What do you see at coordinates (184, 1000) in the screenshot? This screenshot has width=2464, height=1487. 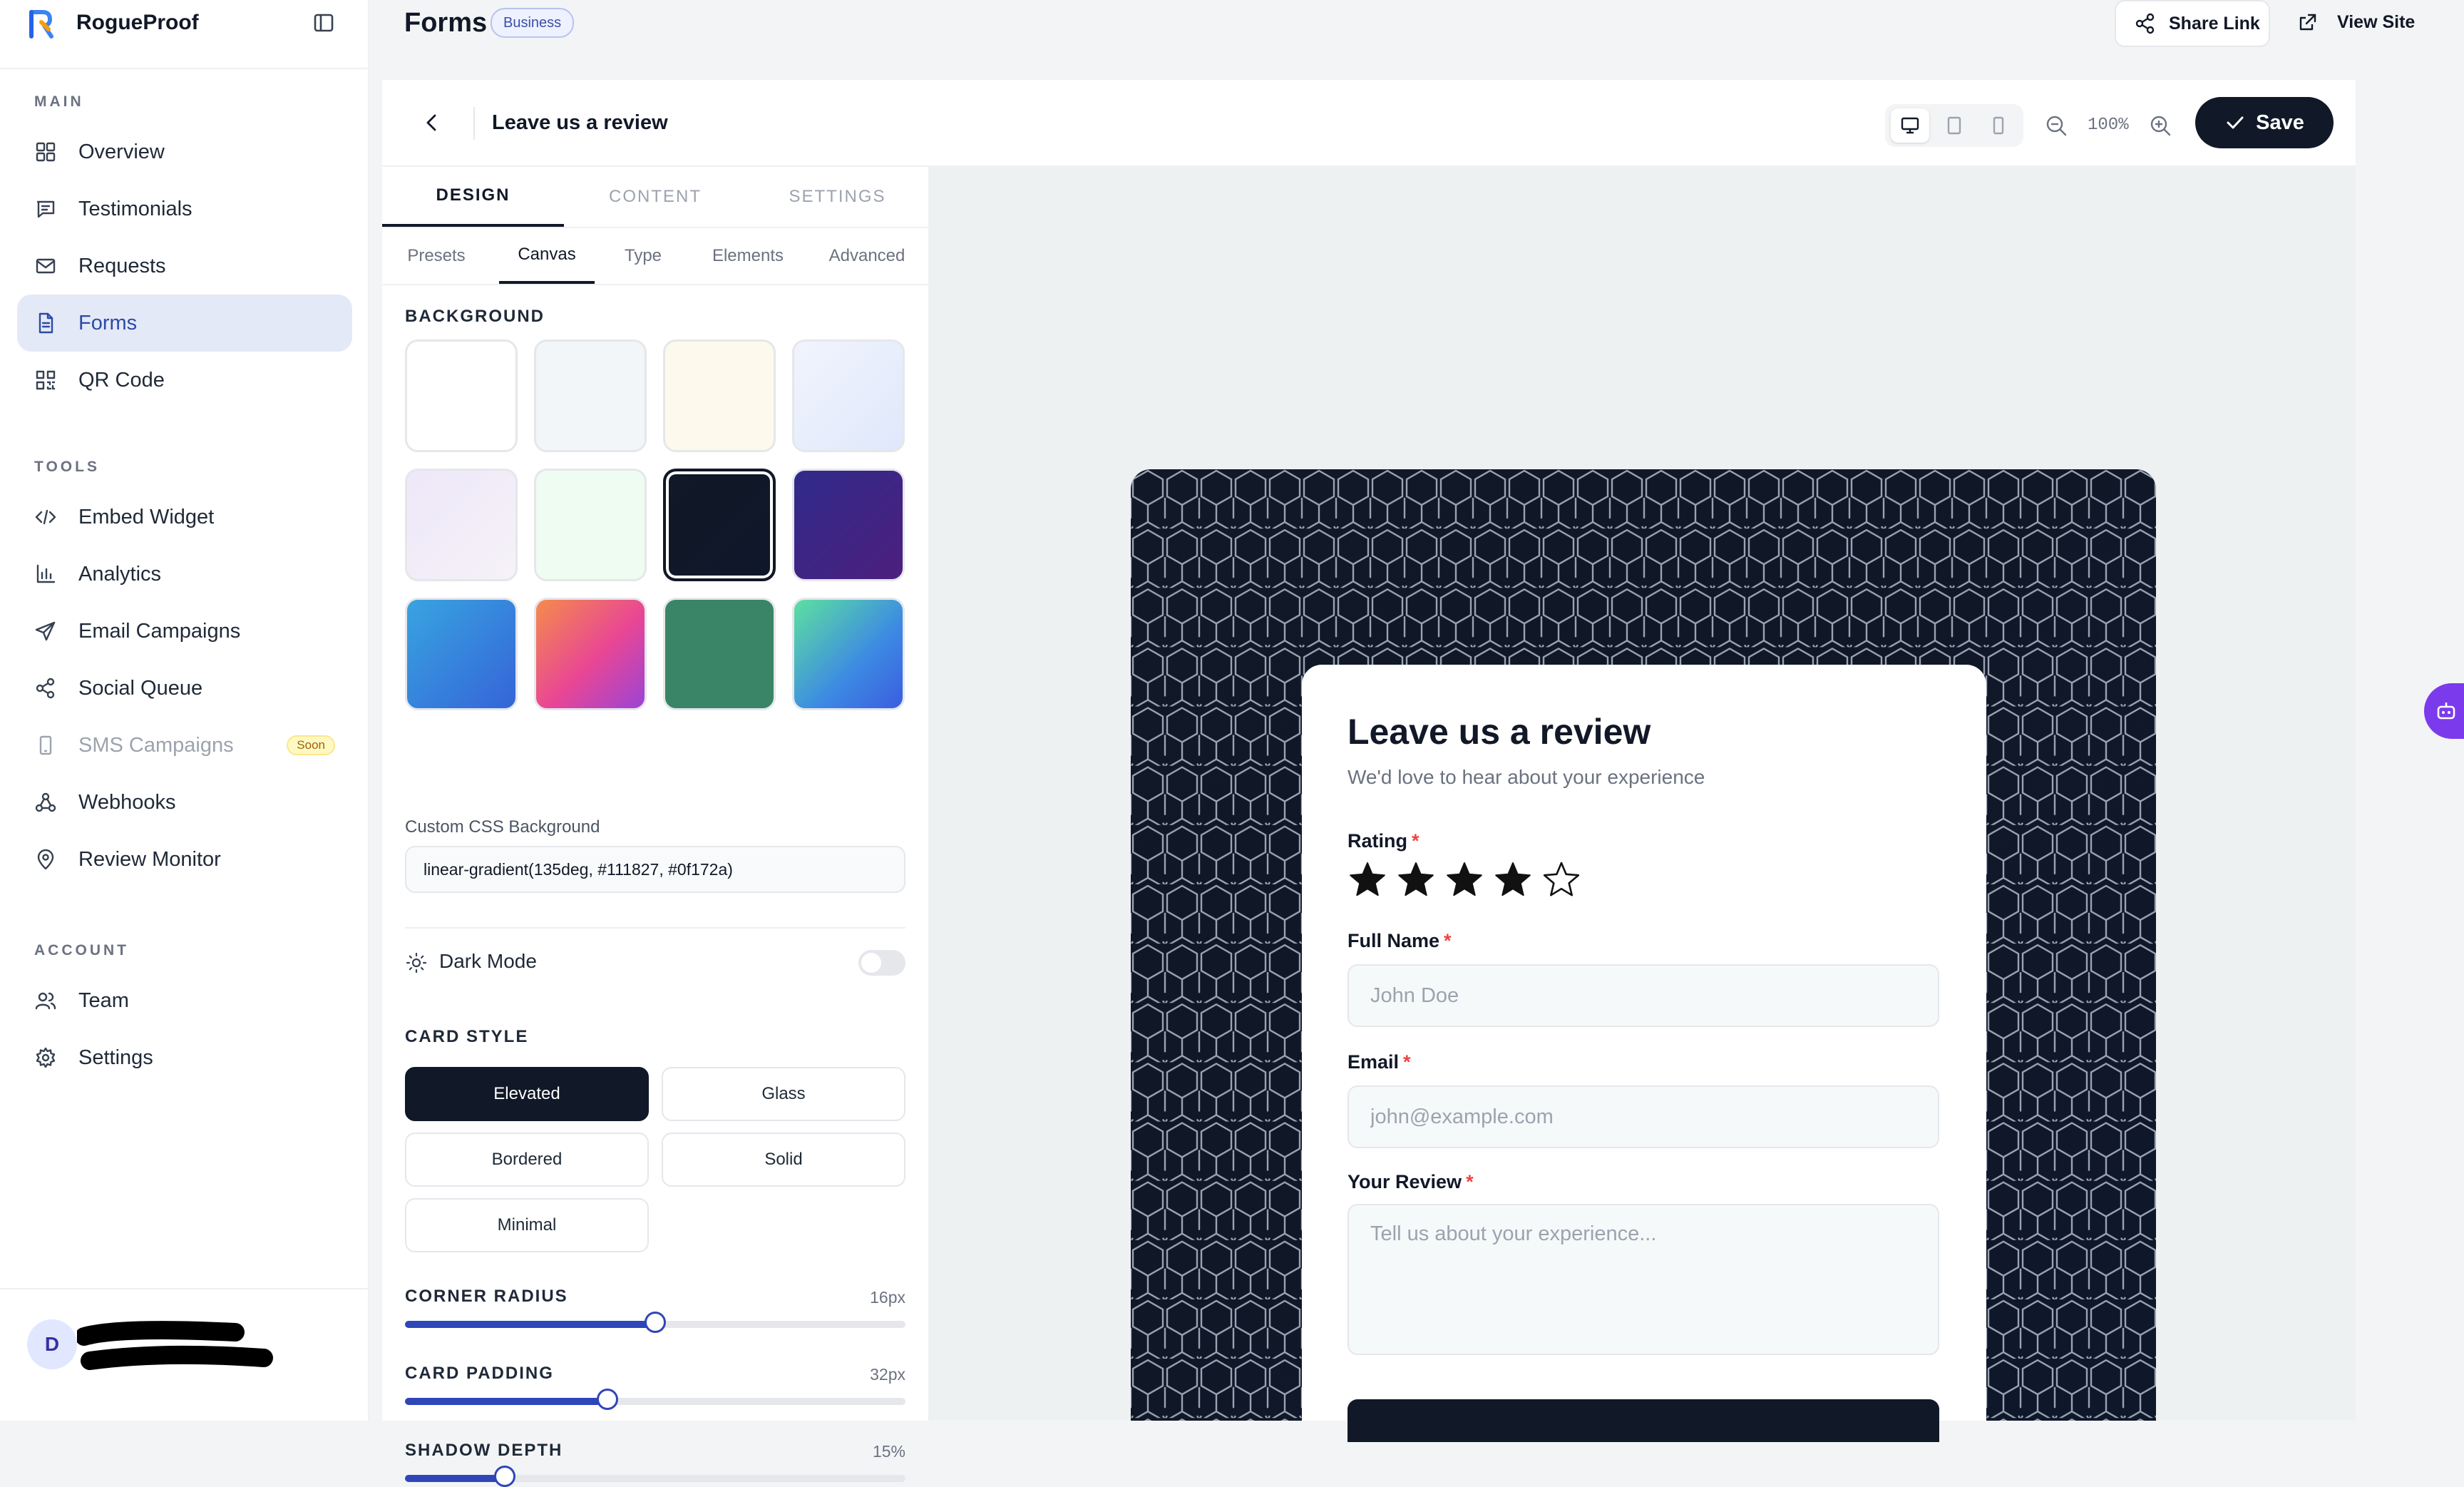 I see `sidebar-item-team: Team` at bounding box center [184, 1000].